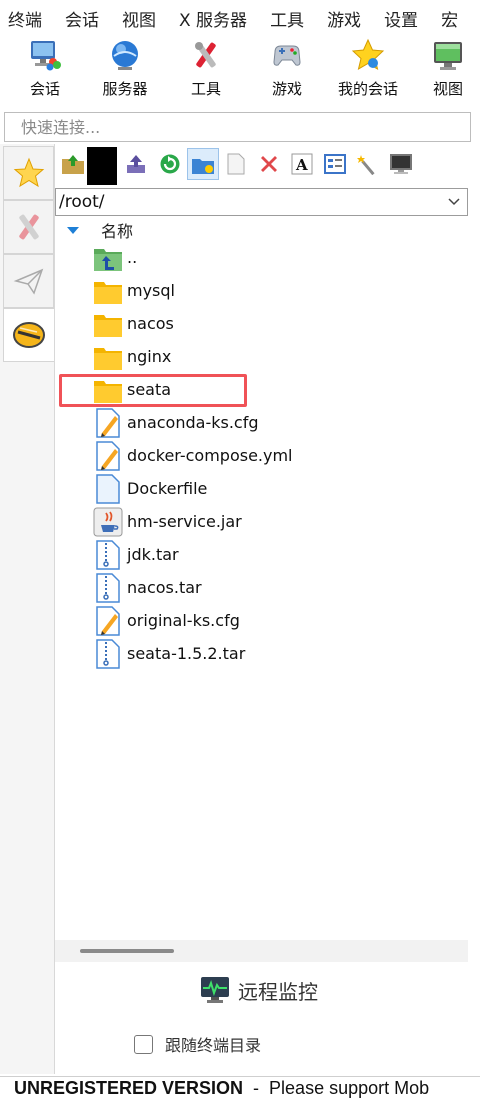 The width and height of the screenshot is (480, 1098). I want to click on horizontal-scrollbar, so click(261, 951).